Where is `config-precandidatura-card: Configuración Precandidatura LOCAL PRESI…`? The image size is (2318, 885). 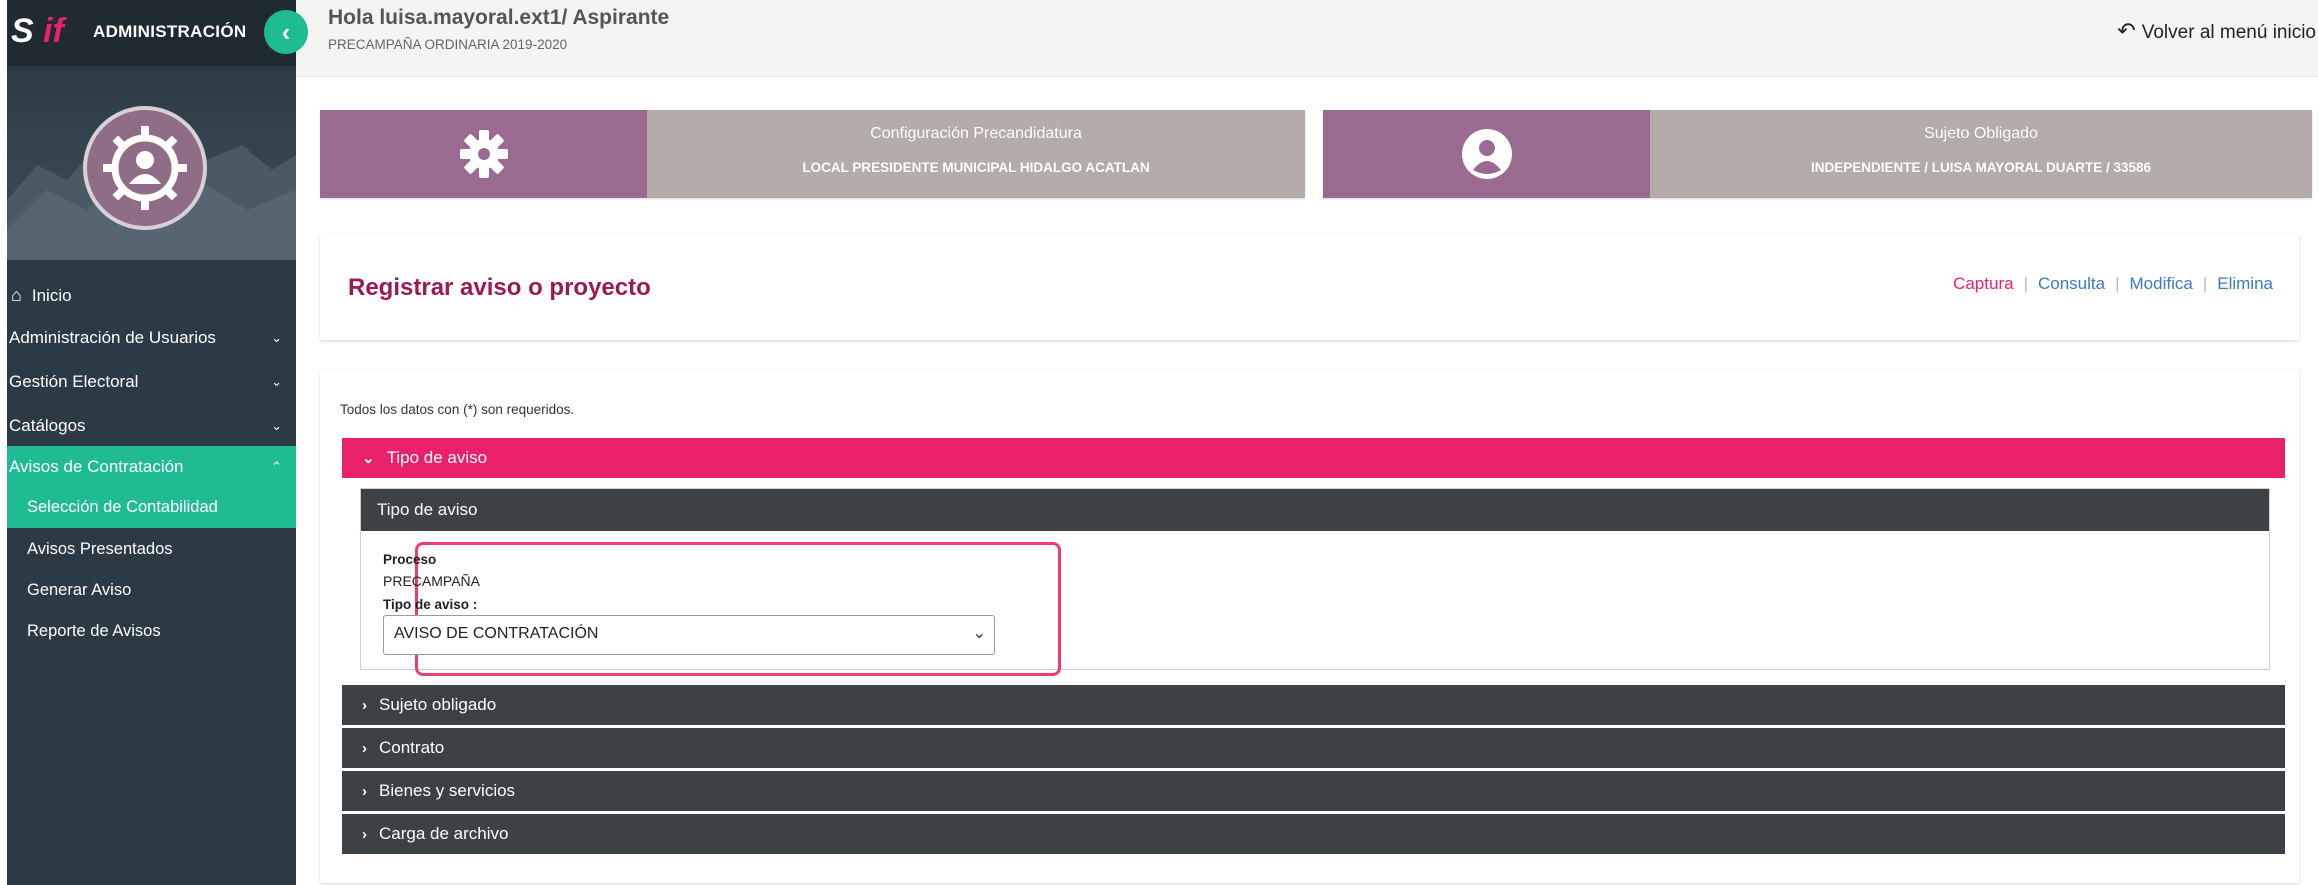 config-precandidatura-card: Configuración Precandidatura LOCAL PRESI… is located at coordinates (812, 154).